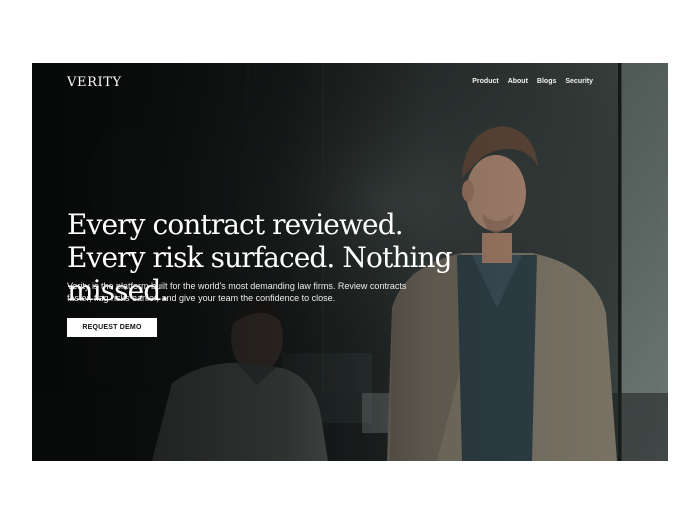 This screenshot has width=700, height=525. I want to click on nav-link-security: Security, so click(579, 81).